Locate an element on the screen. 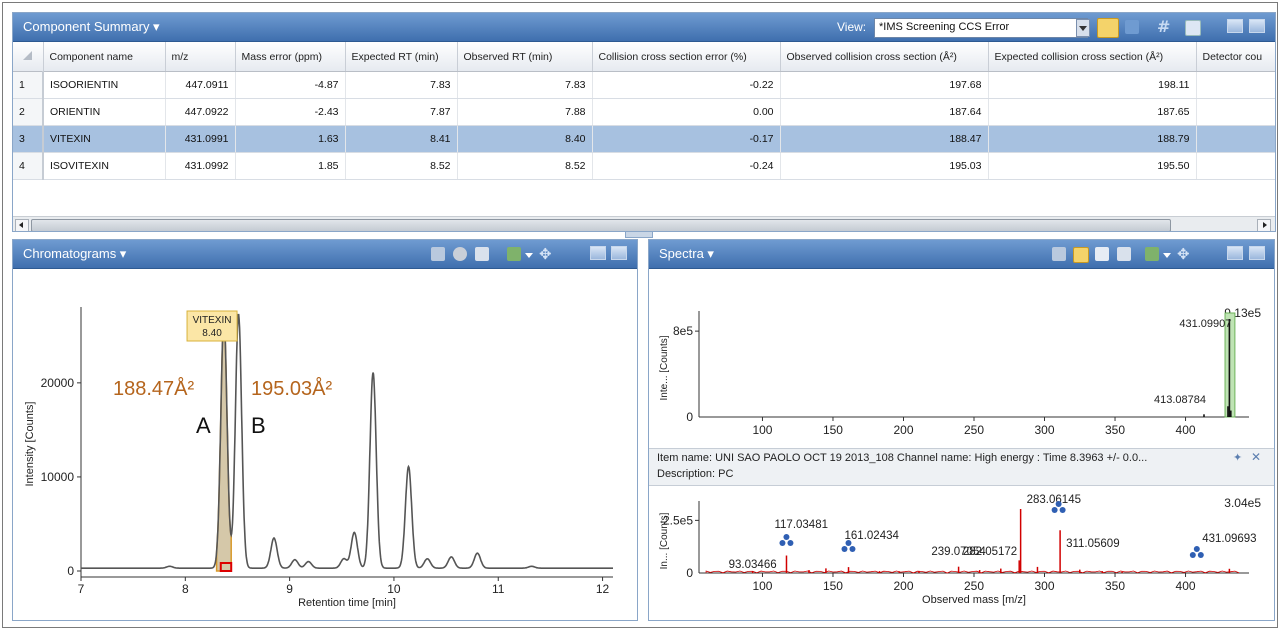 The image size is (1280, 630). cell-component-name: VITEXIN is located at coordinates (104, 139).